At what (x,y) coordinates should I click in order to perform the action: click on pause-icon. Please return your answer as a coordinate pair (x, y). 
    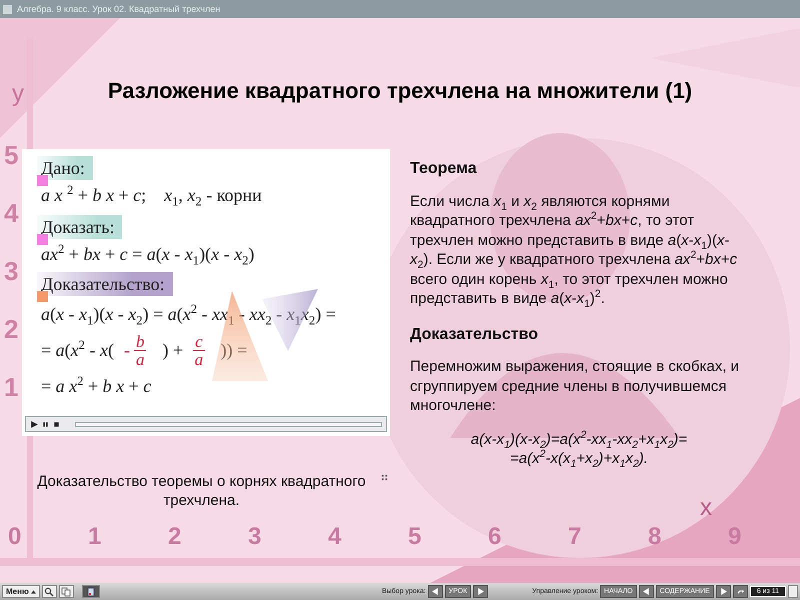
    Looking at the image, I should click on (45, 424).